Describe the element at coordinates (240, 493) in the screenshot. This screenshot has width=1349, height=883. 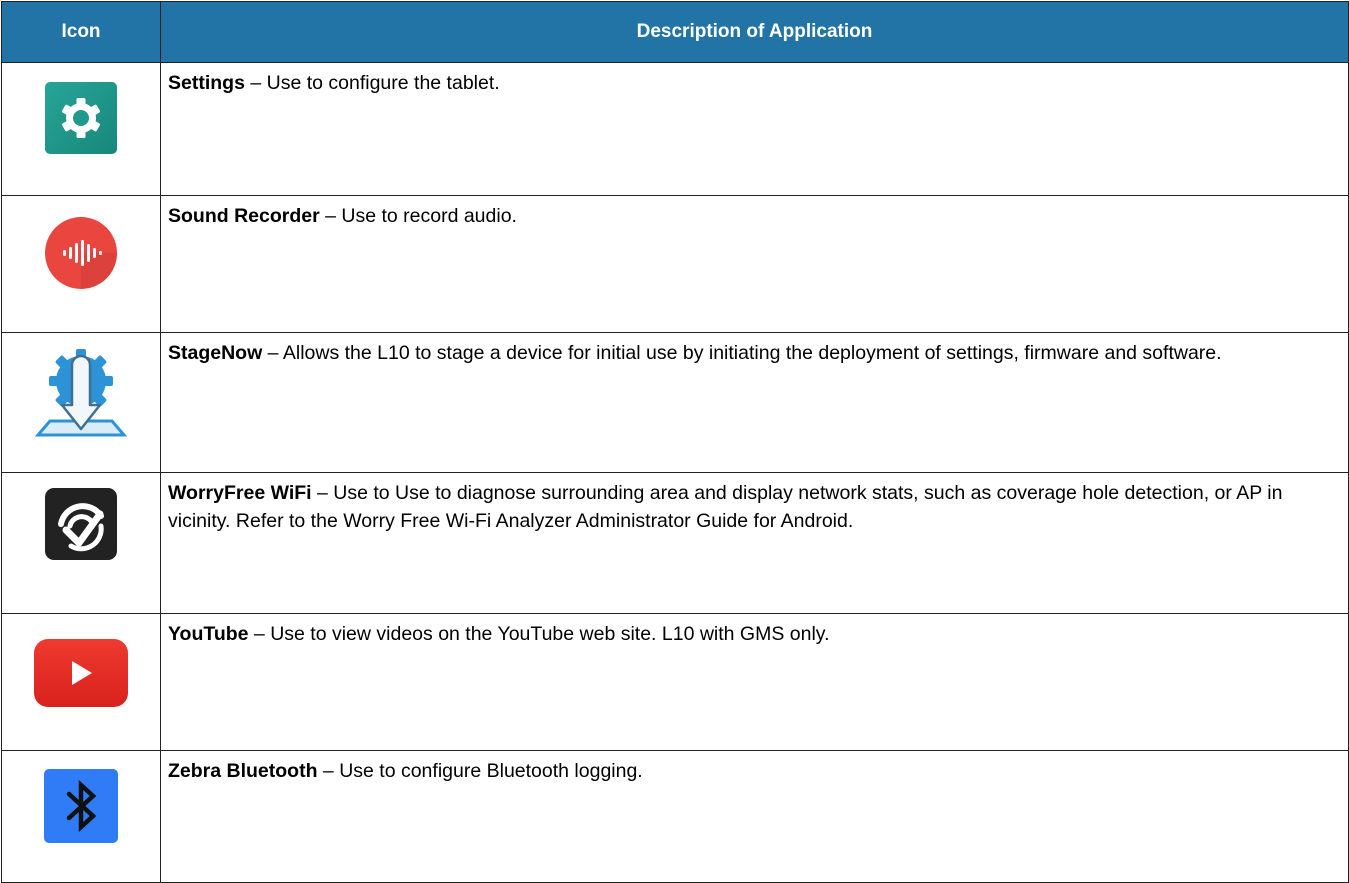
I see `app-name: WorryFree WiFi` at that location.